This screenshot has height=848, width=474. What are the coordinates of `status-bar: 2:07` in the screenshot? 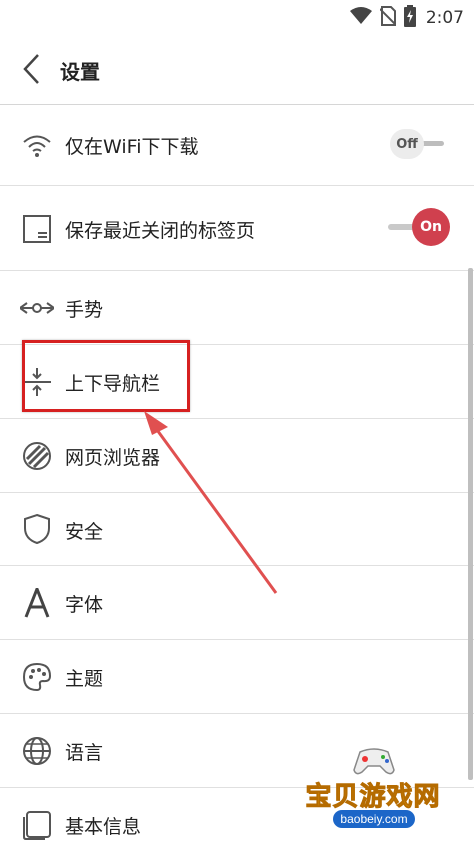 It's located at (237, 17).